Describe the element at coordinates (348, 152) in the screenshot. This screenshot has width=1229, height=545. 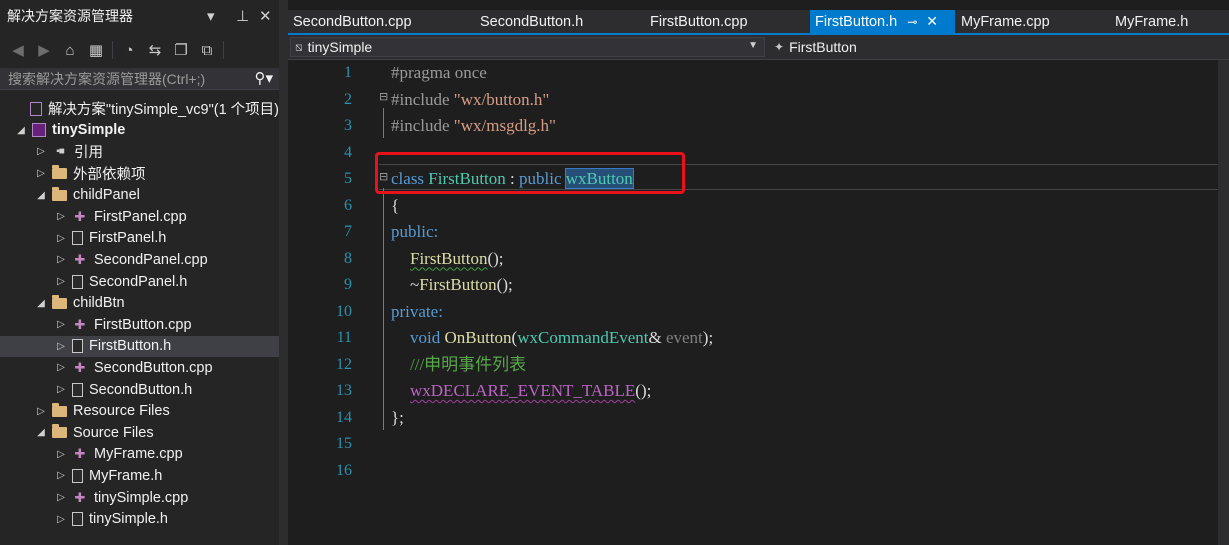
I see `line-number: 4` at that location.